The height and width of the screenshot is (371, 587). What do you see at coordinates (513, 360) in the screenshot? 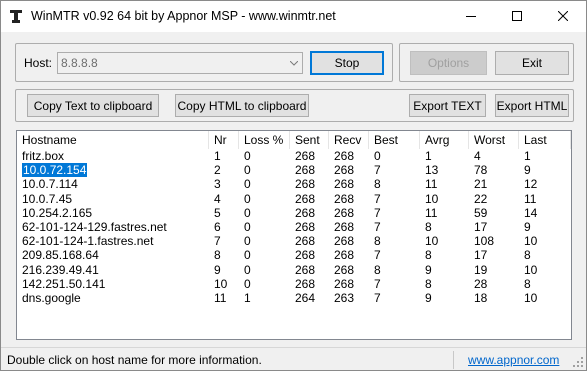
I see `appnor-link: www.appnor.com` at bounding box center [513, 360].